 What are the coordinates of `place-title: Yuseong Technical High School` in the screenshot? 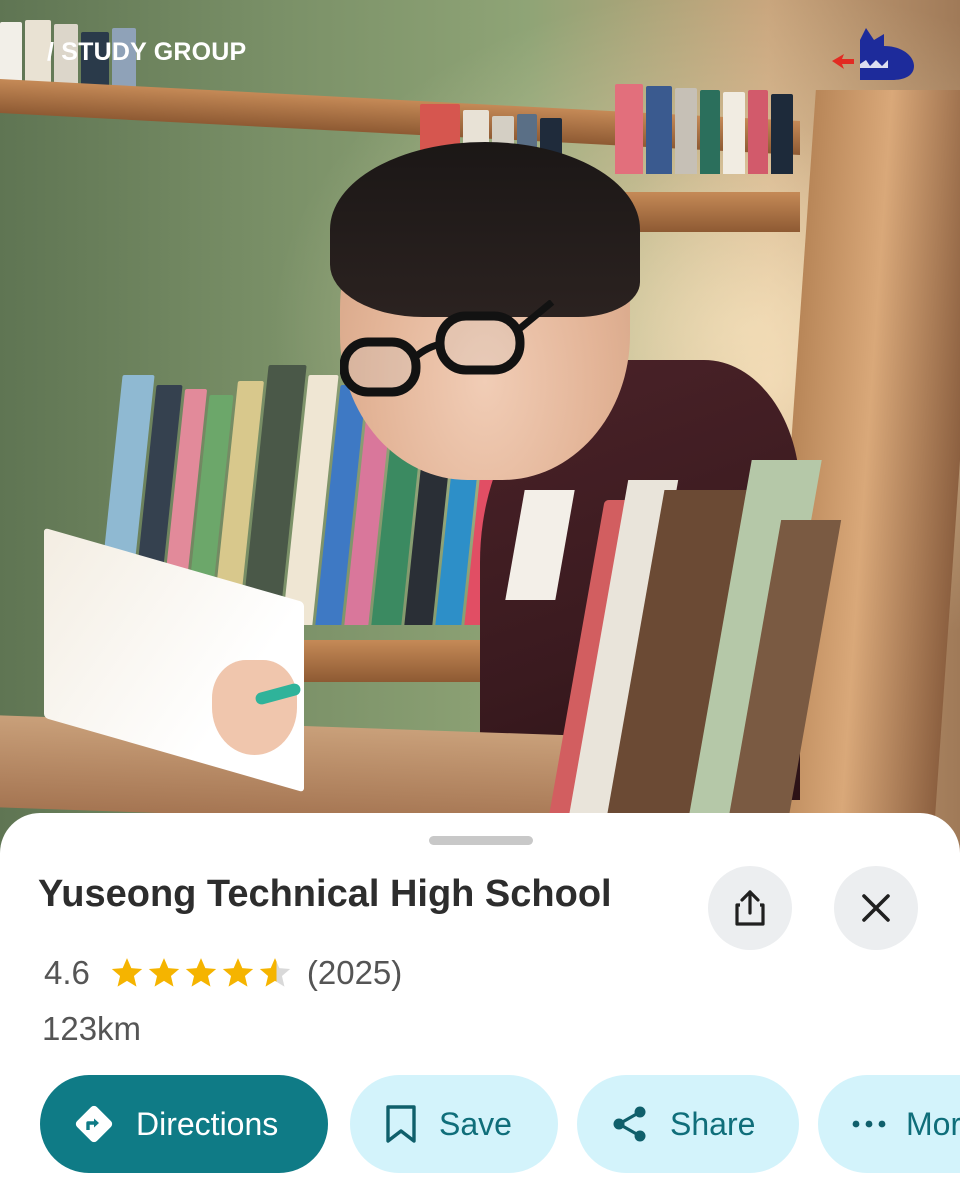 It's located at (325, 894).